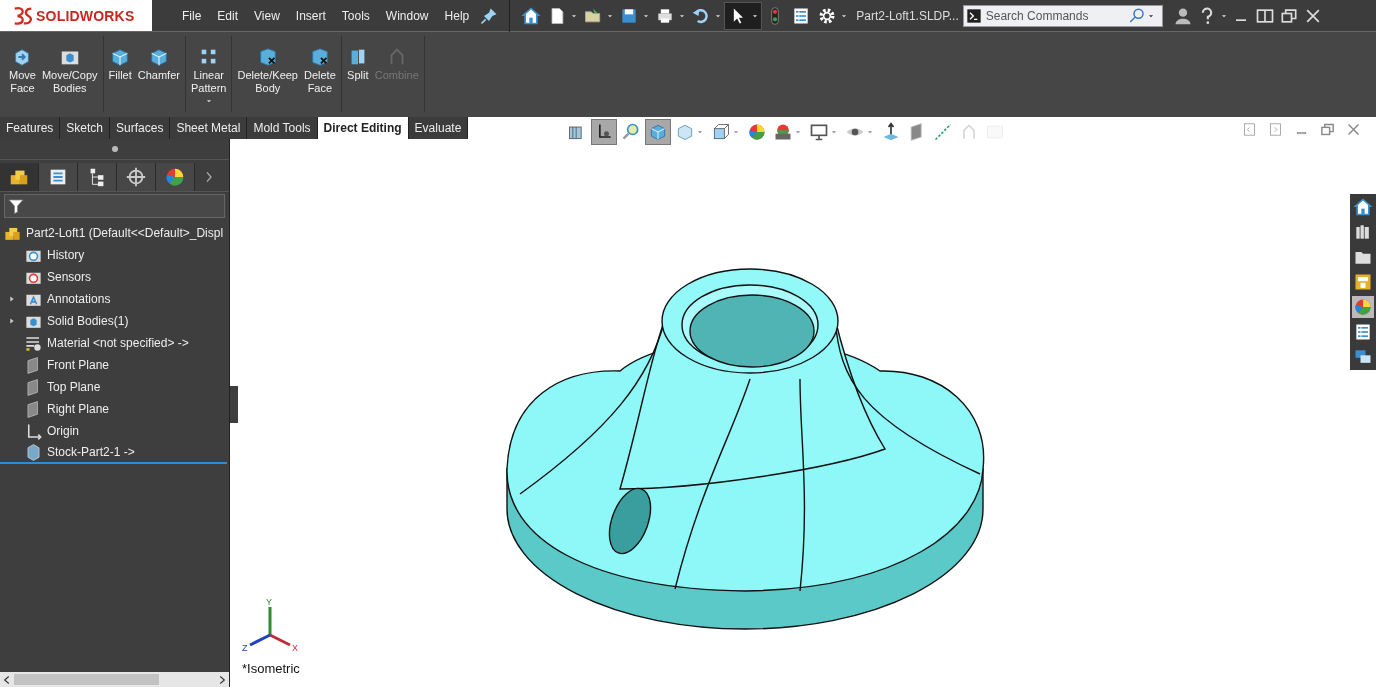  Describe the element at coordinates (234, 404) in the screenshot. I see `panel-collapse-handle` at that location.